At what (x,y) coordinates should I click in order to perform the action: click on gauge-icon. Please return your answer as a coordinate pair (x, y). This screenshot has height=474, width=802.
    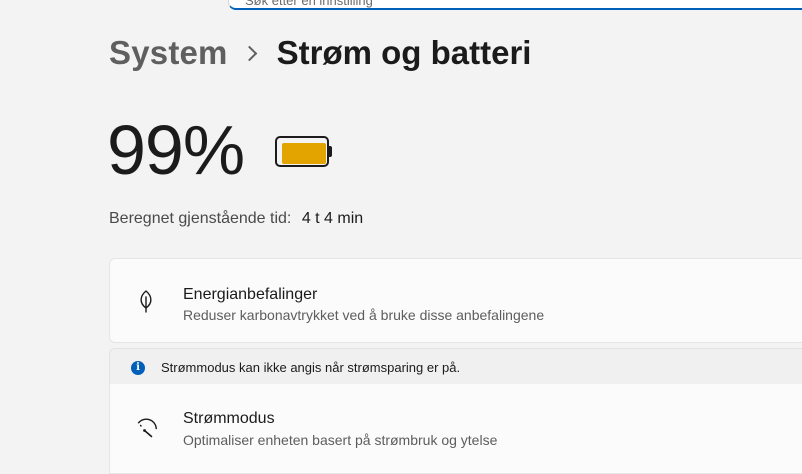
    Looking at the image, I should click on (146, 428).